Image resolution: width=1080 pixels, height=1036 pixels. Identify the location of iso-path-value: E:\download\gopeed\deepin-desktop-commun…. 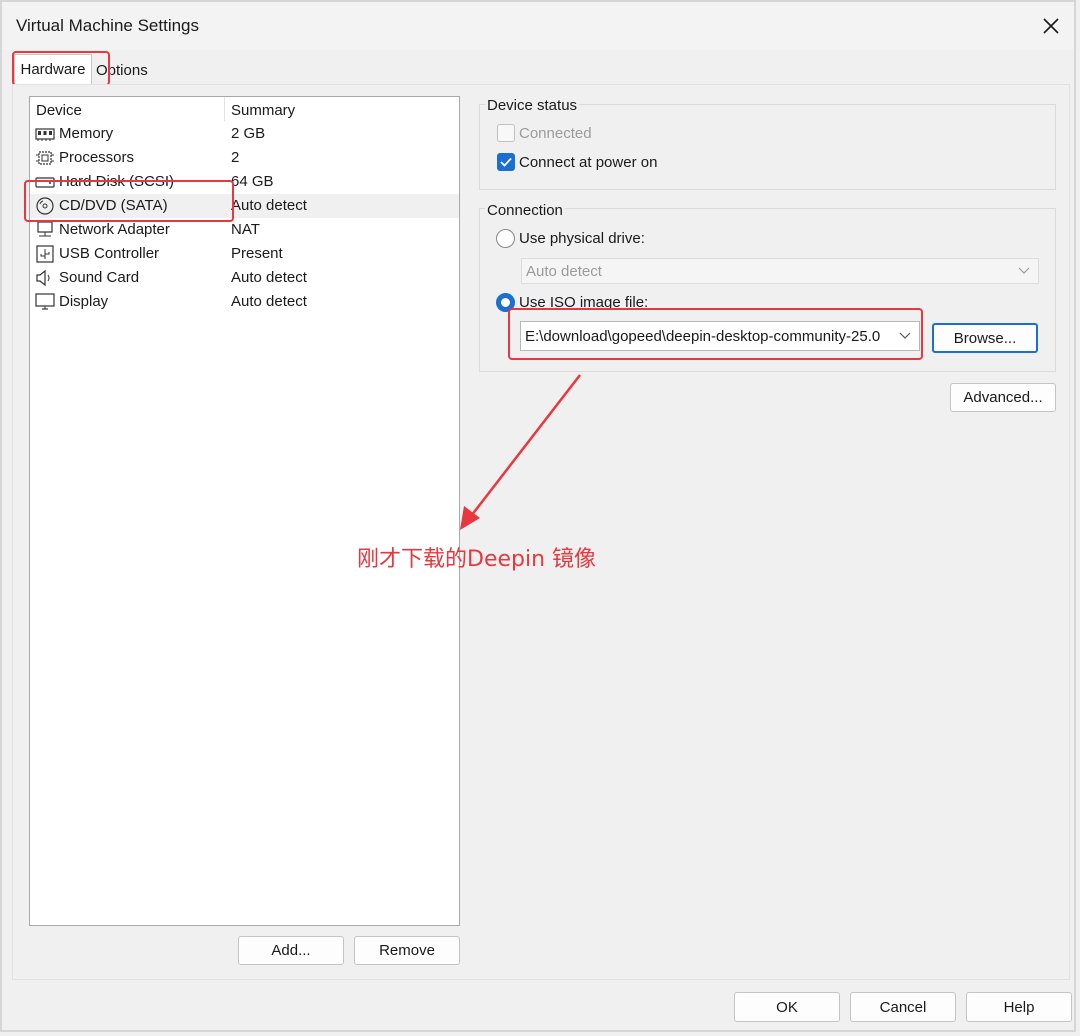
(703, 336).